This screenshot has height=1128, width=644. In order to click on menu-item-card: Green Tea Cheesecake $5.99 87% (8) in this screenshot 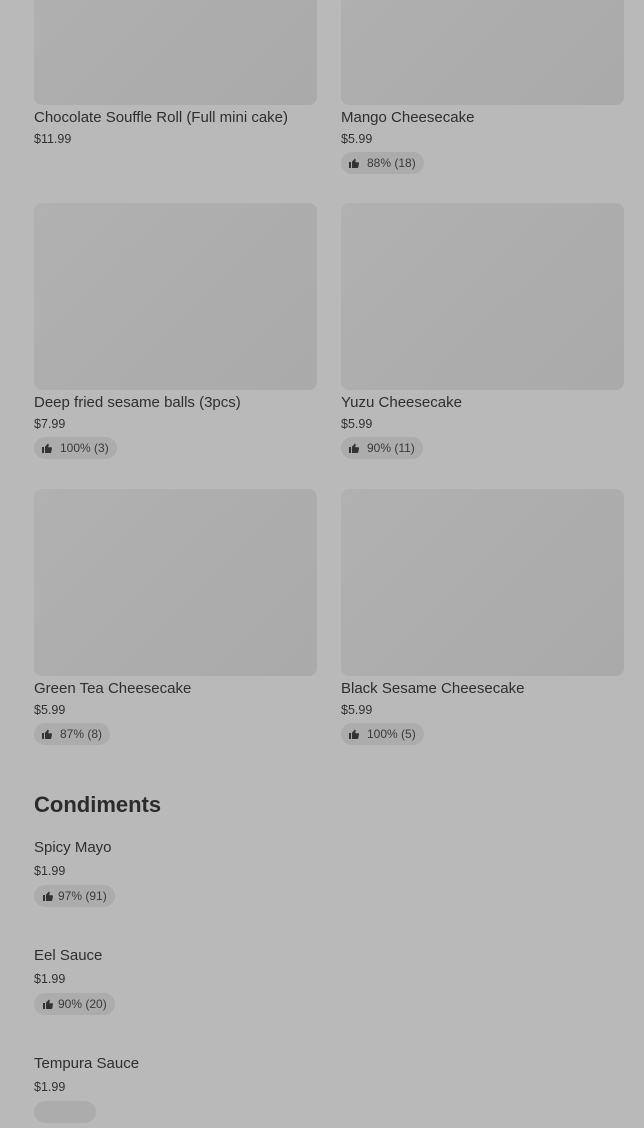, I will do `click(175, 617)`.